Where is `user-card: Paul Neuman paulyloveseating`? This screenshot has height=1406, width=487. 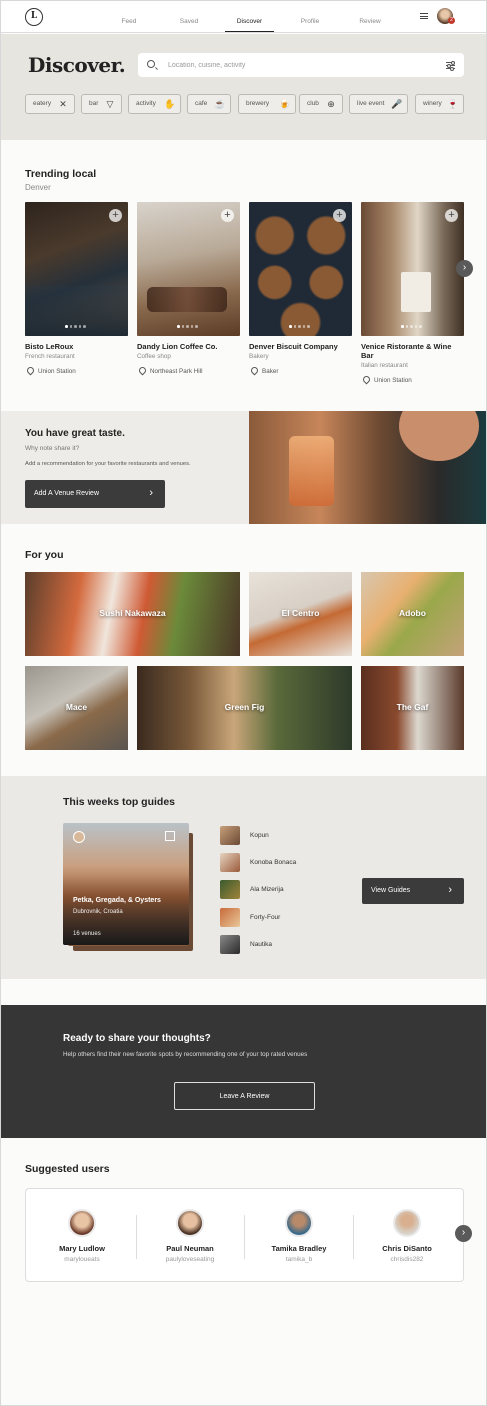
user-card: Paul Neuman paulyloveseating is located at coordinates (190, 1237).